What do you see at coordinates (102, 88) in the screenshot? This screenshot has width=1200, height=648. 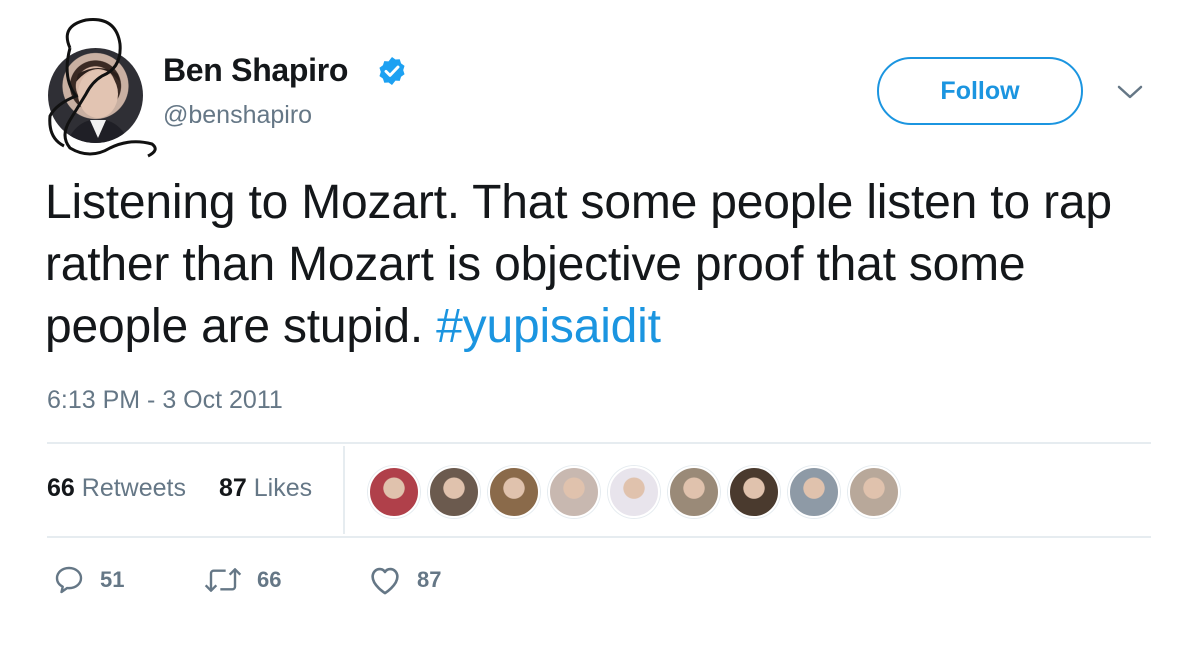 I see `scribble-overlay-icon` at bounding box center [102, 88].